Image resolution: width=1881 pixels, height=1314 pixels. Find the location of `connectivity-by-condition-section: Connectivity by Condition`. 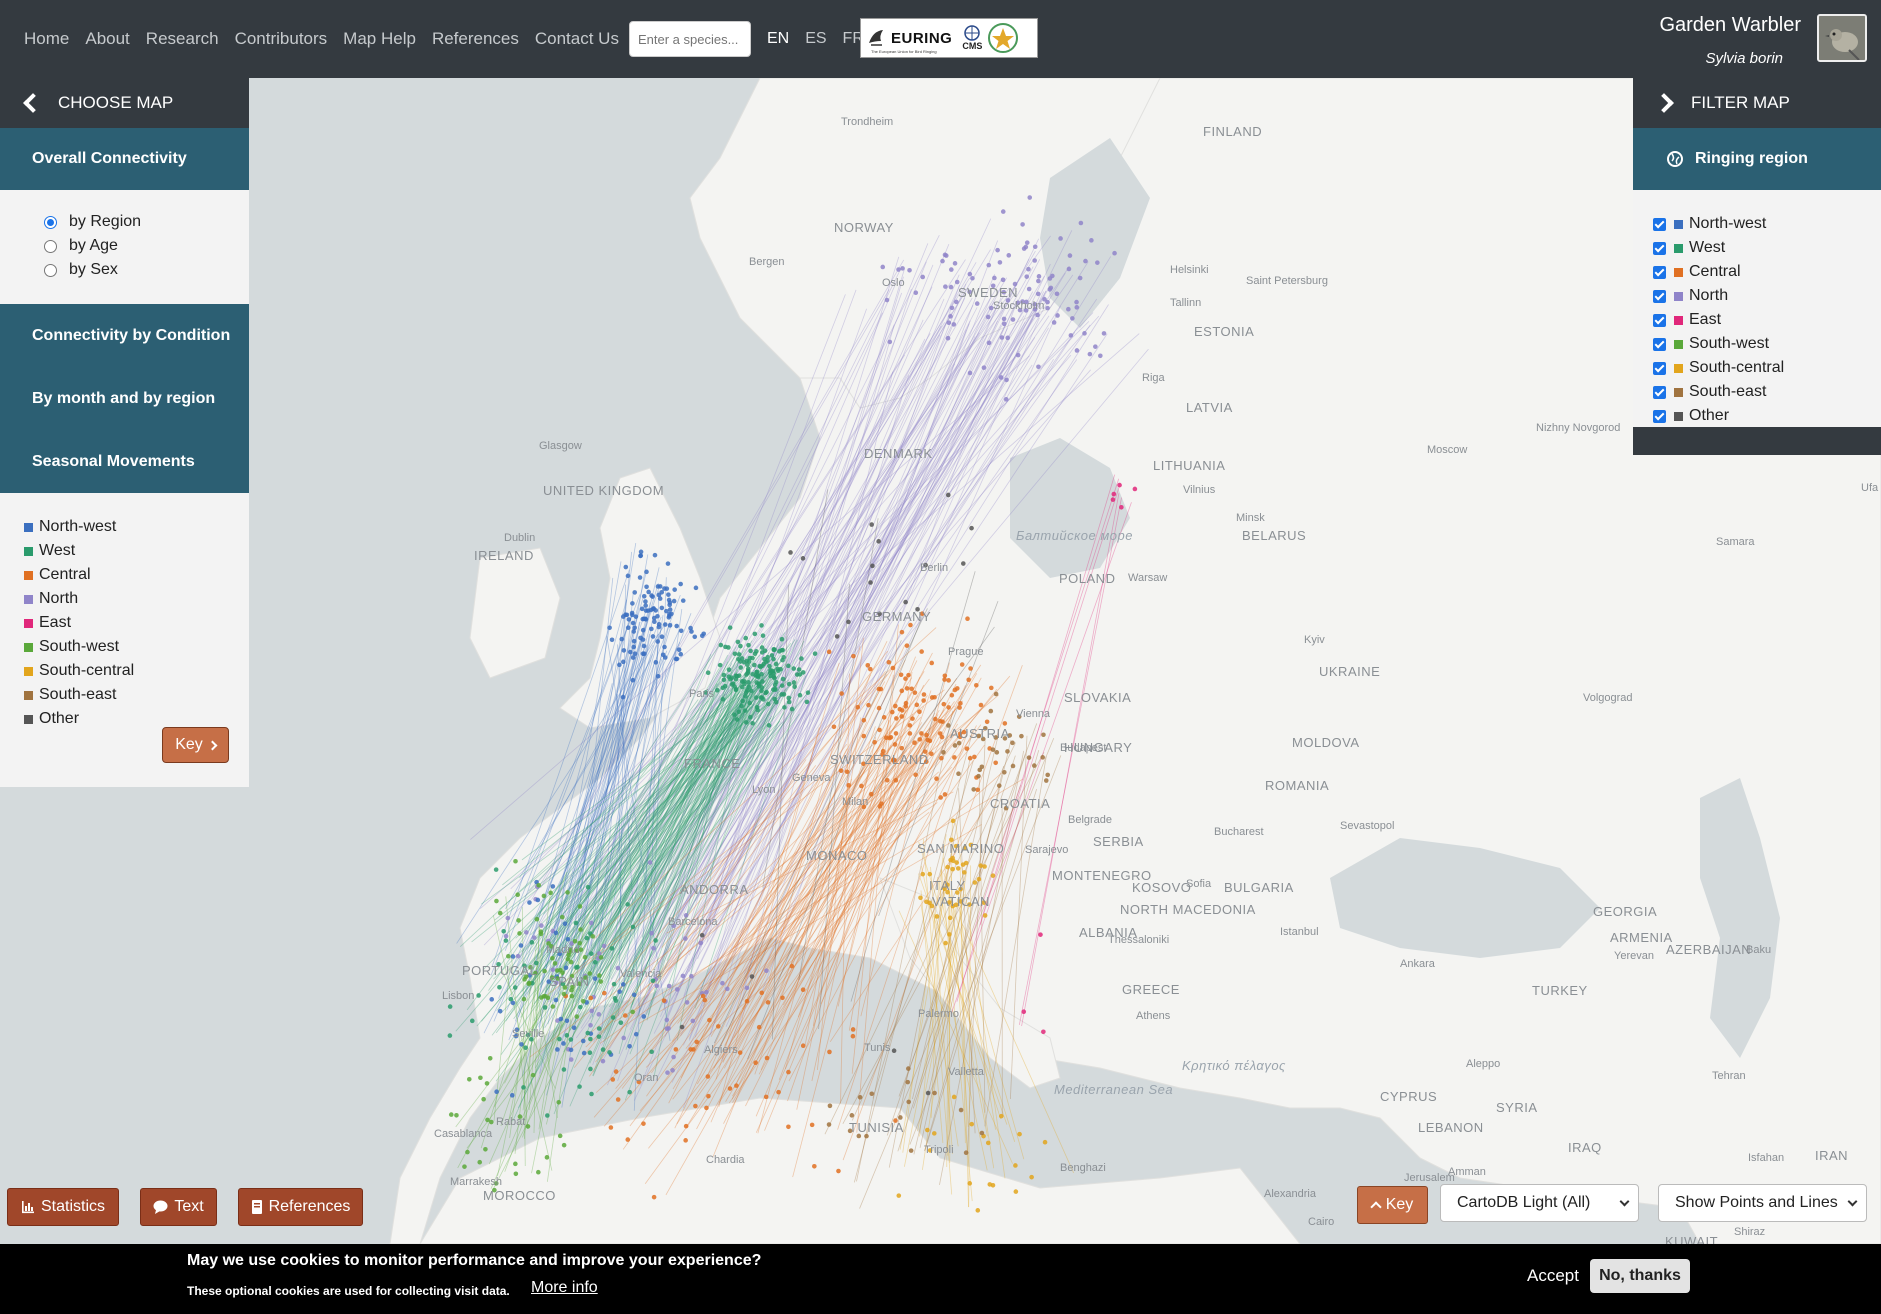

connectivity-by-condition-section: Connectivity by Condition is located at coordinates (124, 335).